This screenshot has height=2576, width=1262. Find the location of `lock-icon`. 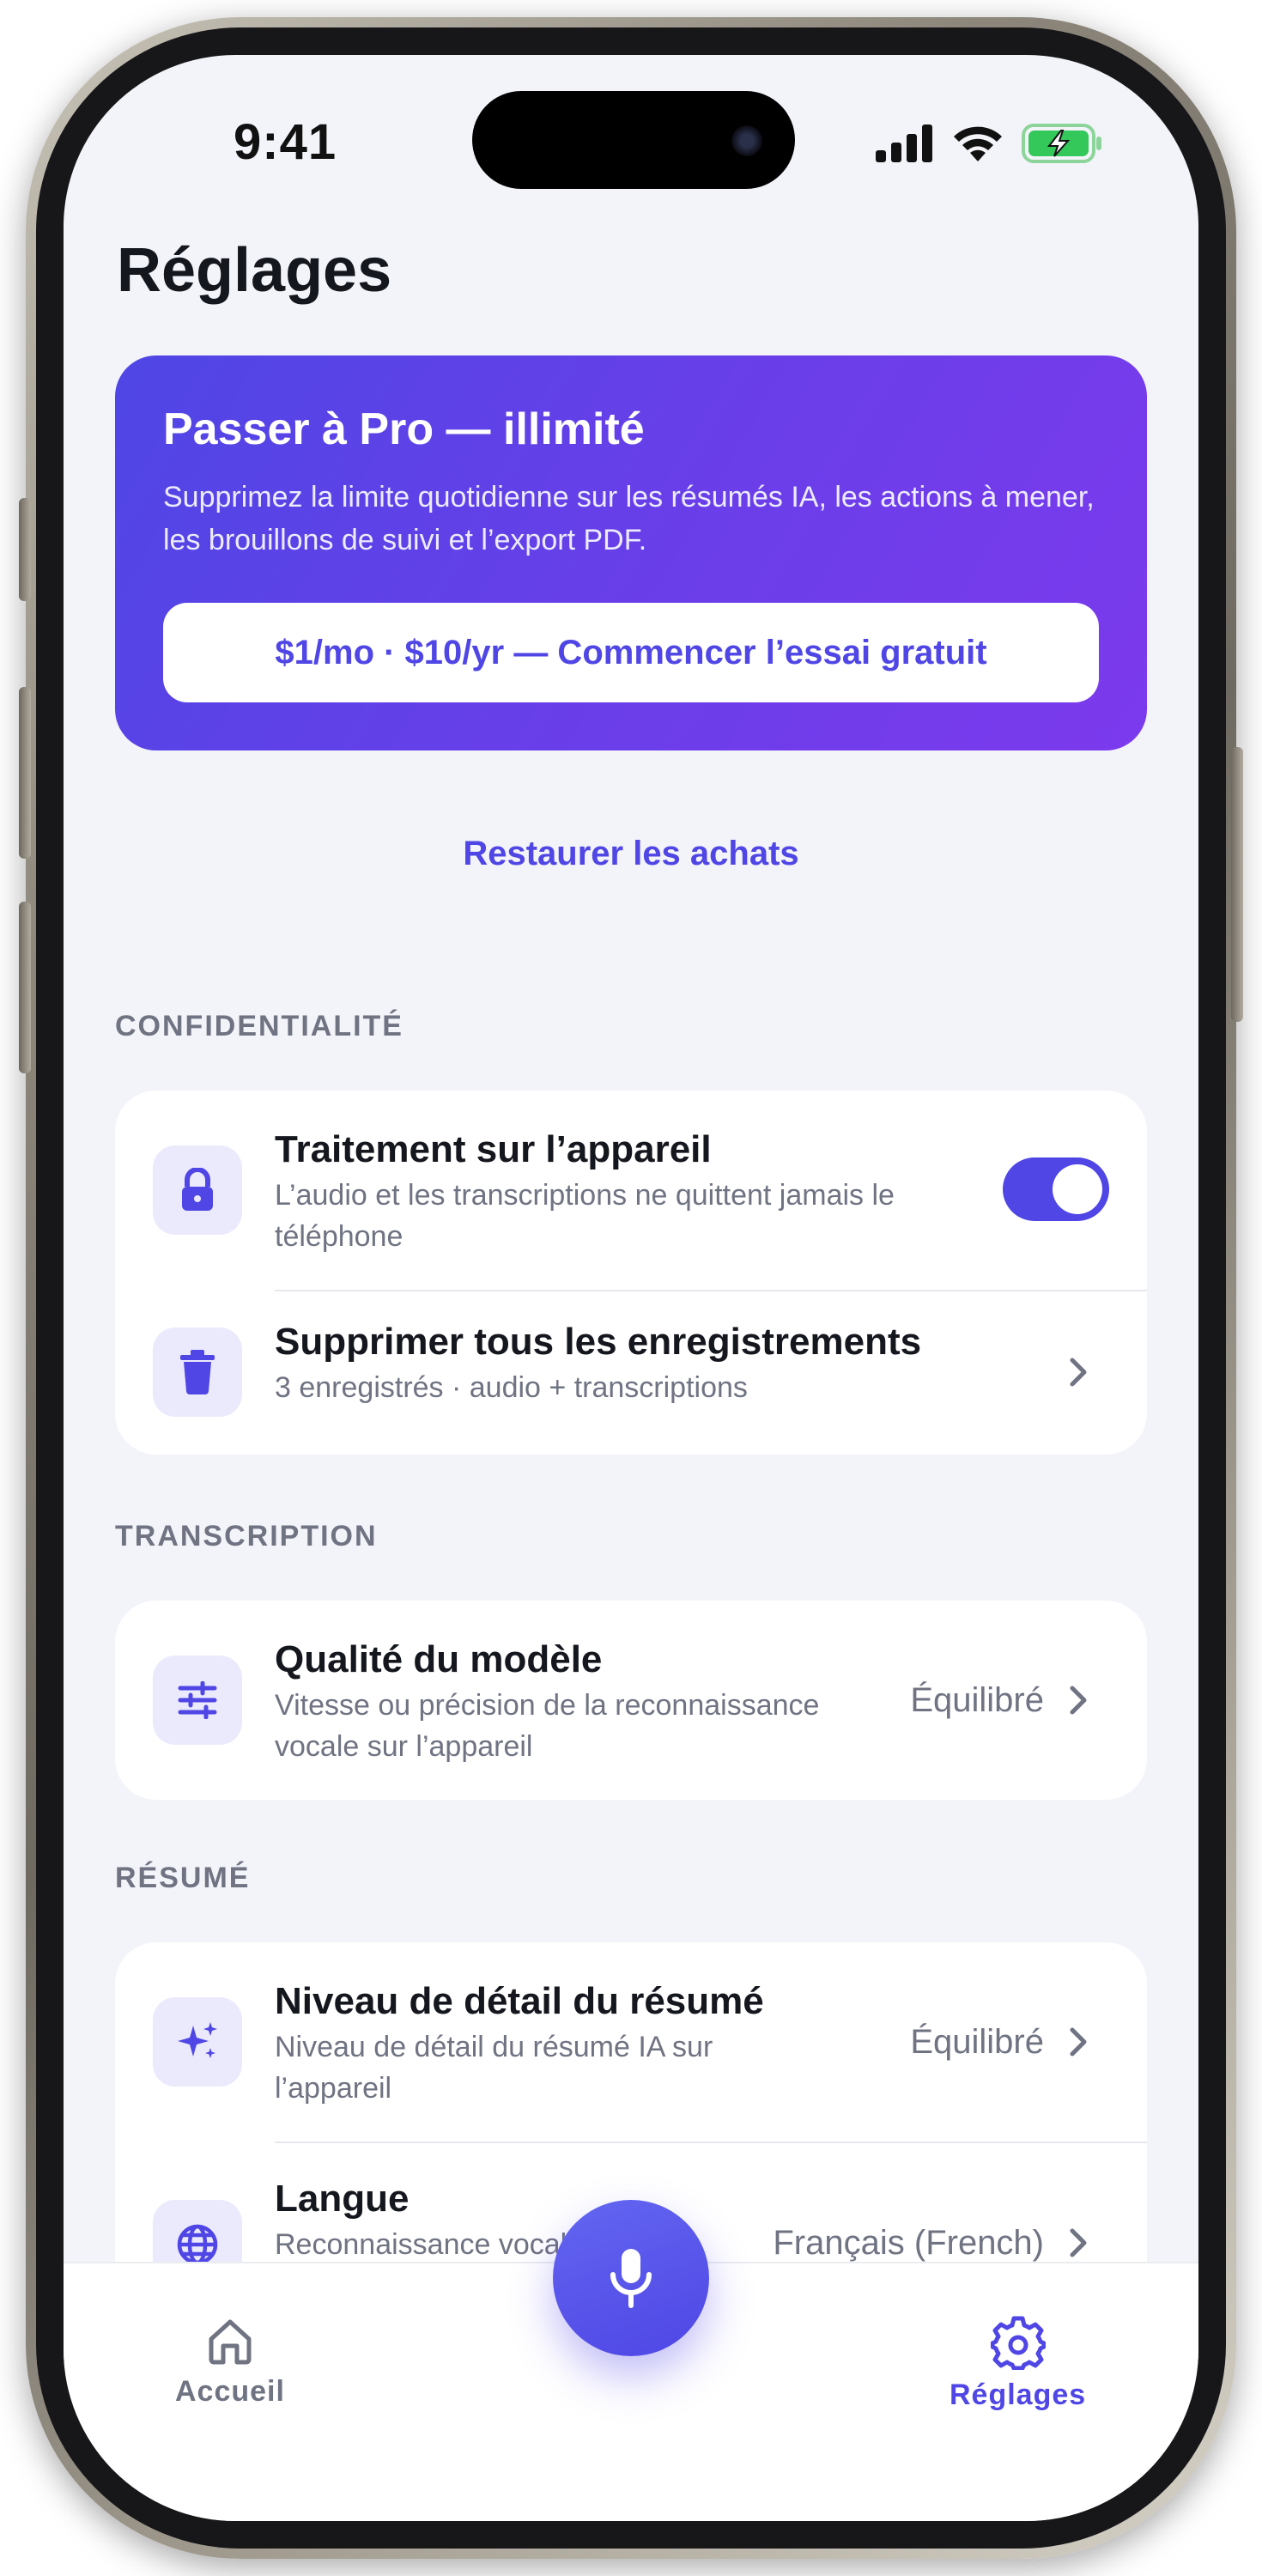

lock-icon is located at coordinates (197, 1190).